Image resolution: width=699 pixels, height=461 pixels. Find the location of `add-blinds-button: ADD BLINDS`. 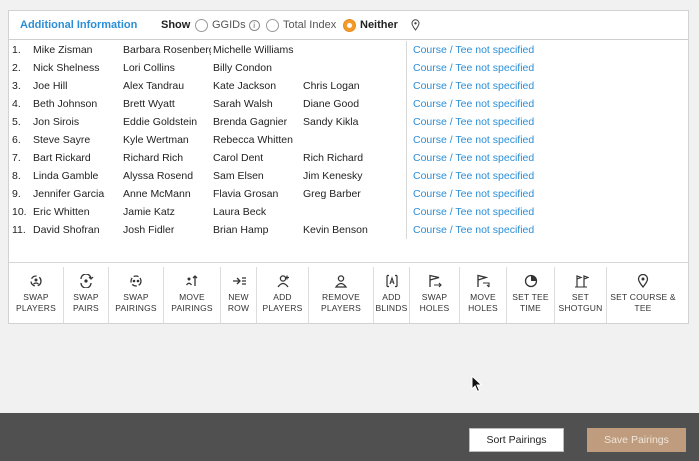

add-blinds-button: ADD BLINDS is located at coordinates (392, 295).